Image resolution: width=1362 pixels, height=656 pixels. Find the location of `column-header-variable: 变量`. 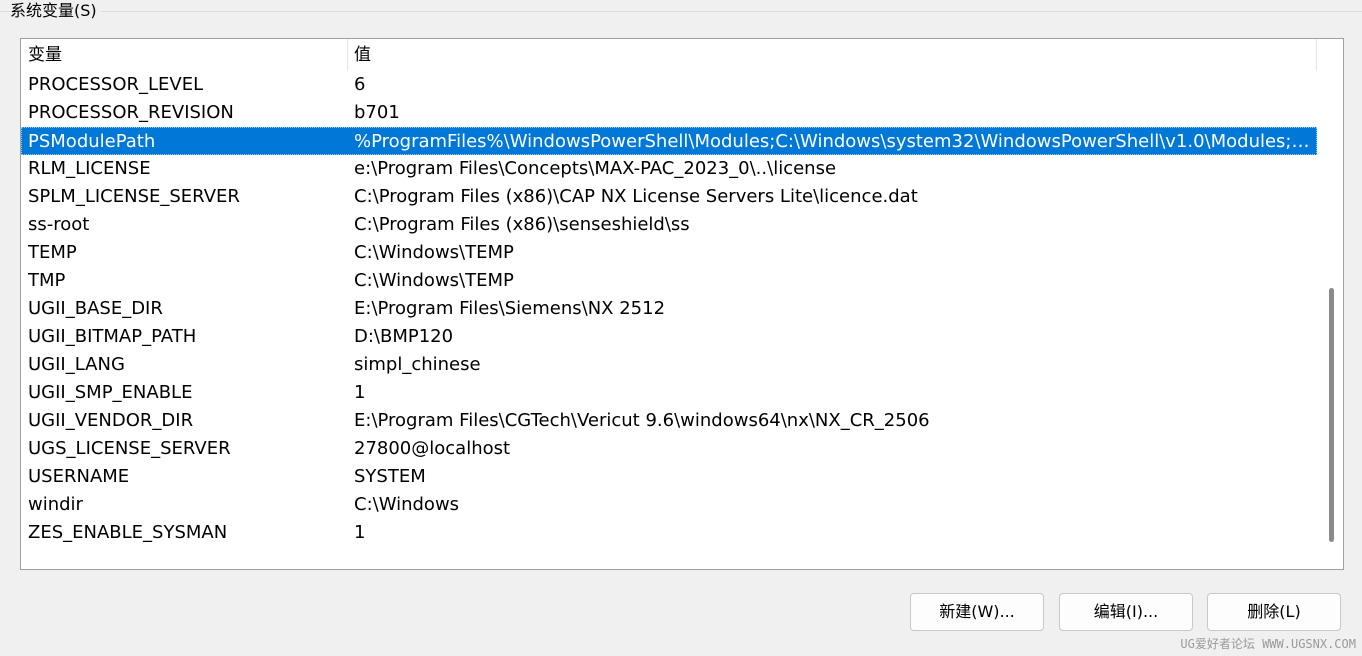

column-header-variable: 变量 is located at coordinates (45, 55).